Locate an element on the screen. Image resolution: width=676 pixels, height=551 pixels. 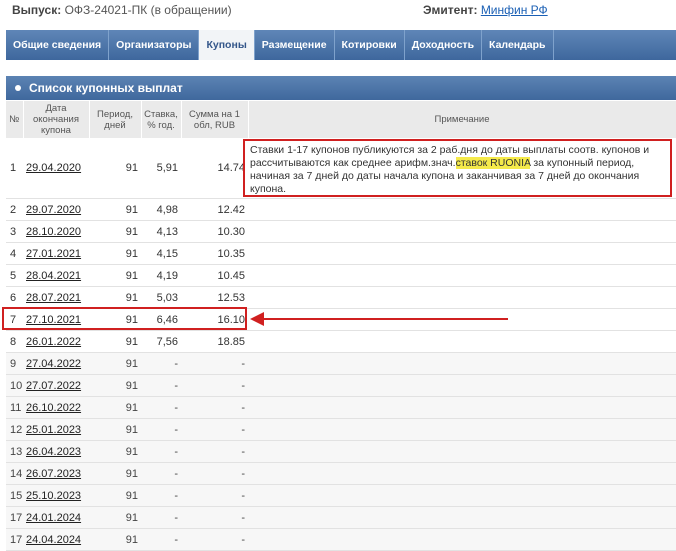
row-date: 27.04.2022 is located at coordinates (56, 363).